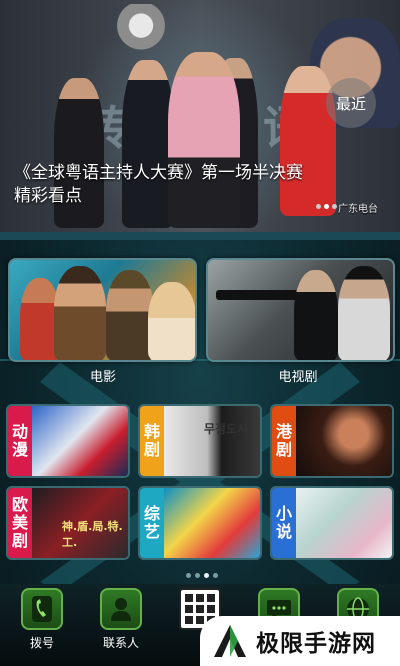 This screenshot has width=400, height=666. I want to click on site-watermark: 极限手游网, so click(300, 641).